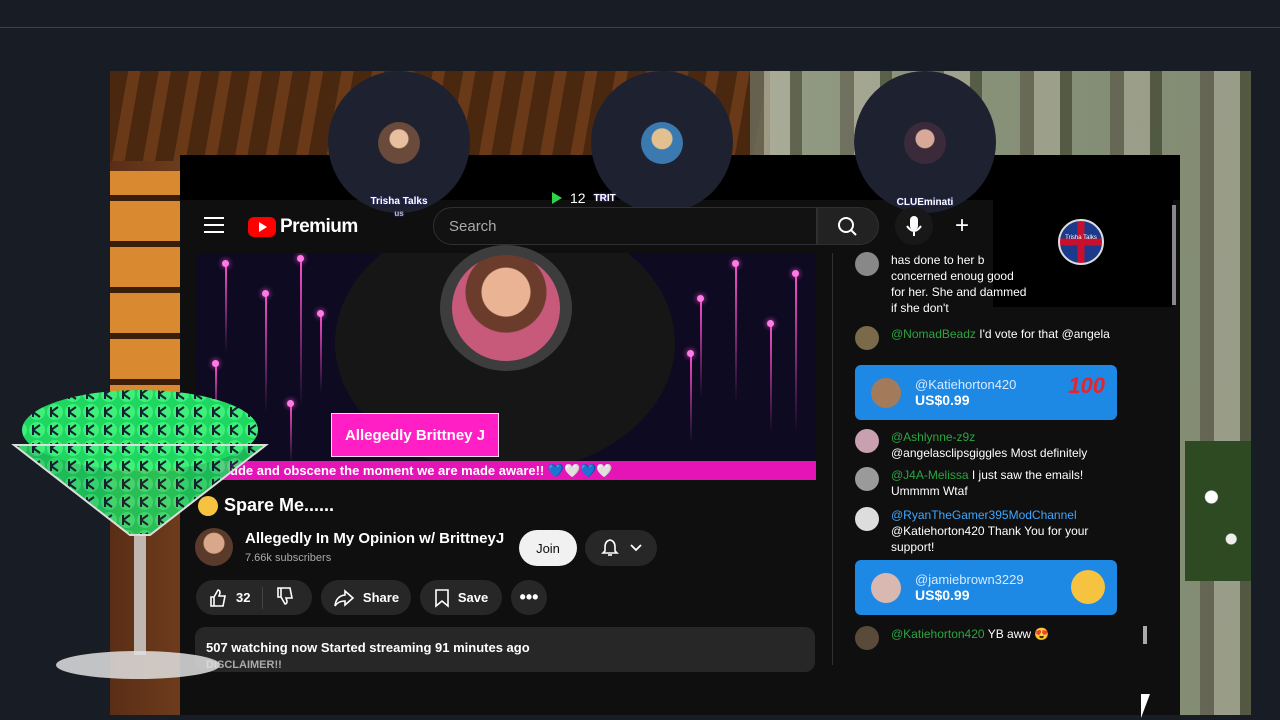  Describe the element at coordinates (989, 453) in the screenshot. I see `chat-message-text: @angelasclipsgiggles Most definitely` at that location.